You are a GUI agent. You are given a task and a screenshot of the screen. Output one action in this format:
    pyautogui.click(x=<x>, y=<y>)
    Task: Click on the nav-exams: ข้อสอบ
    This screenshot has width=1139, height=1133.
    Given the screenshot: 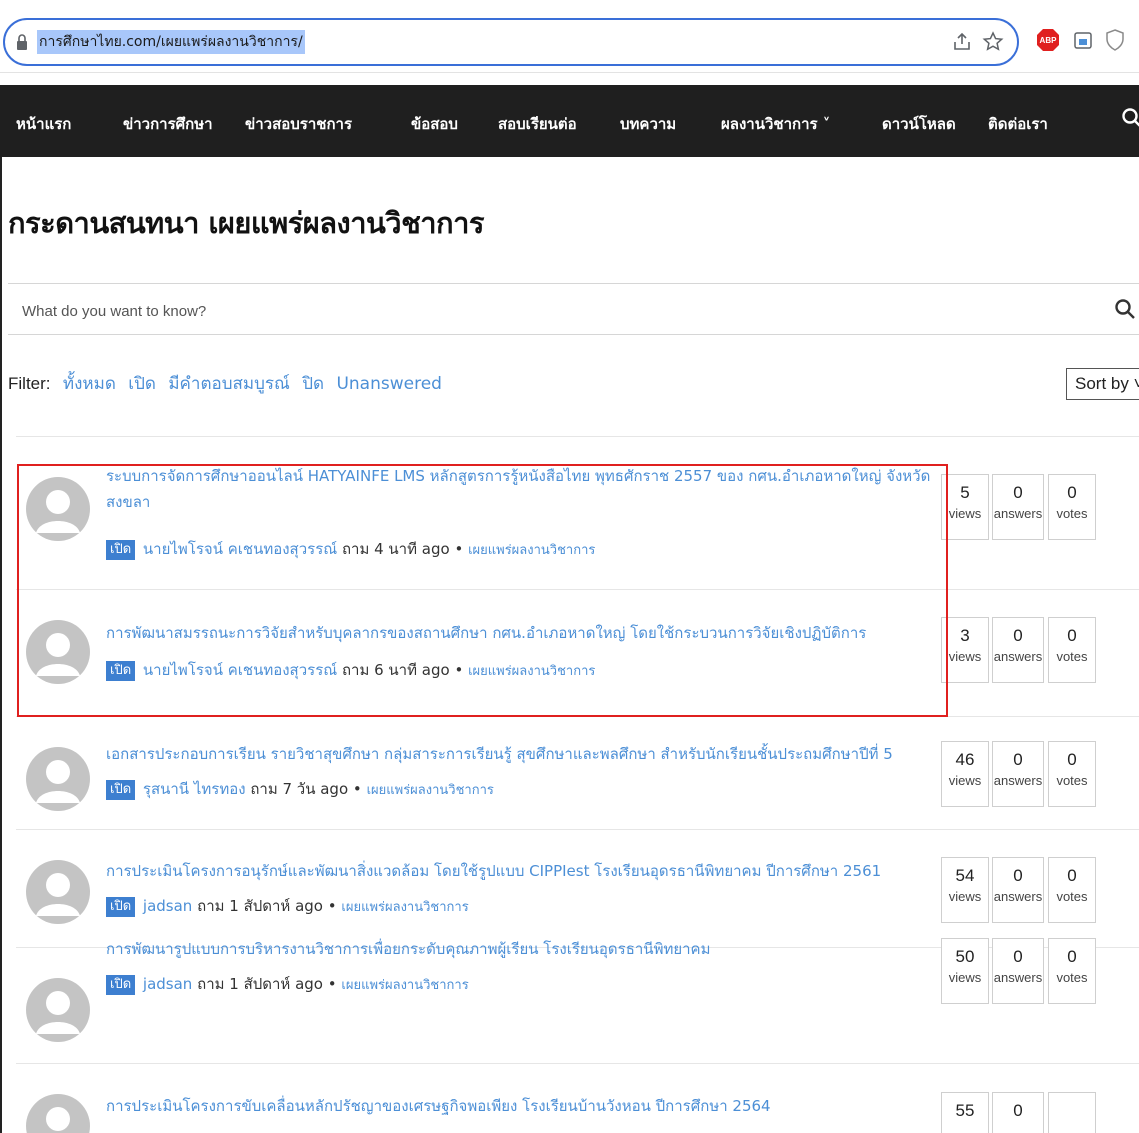 What is the action you would take?
    pyautogui.click(x=434, y=121)
    